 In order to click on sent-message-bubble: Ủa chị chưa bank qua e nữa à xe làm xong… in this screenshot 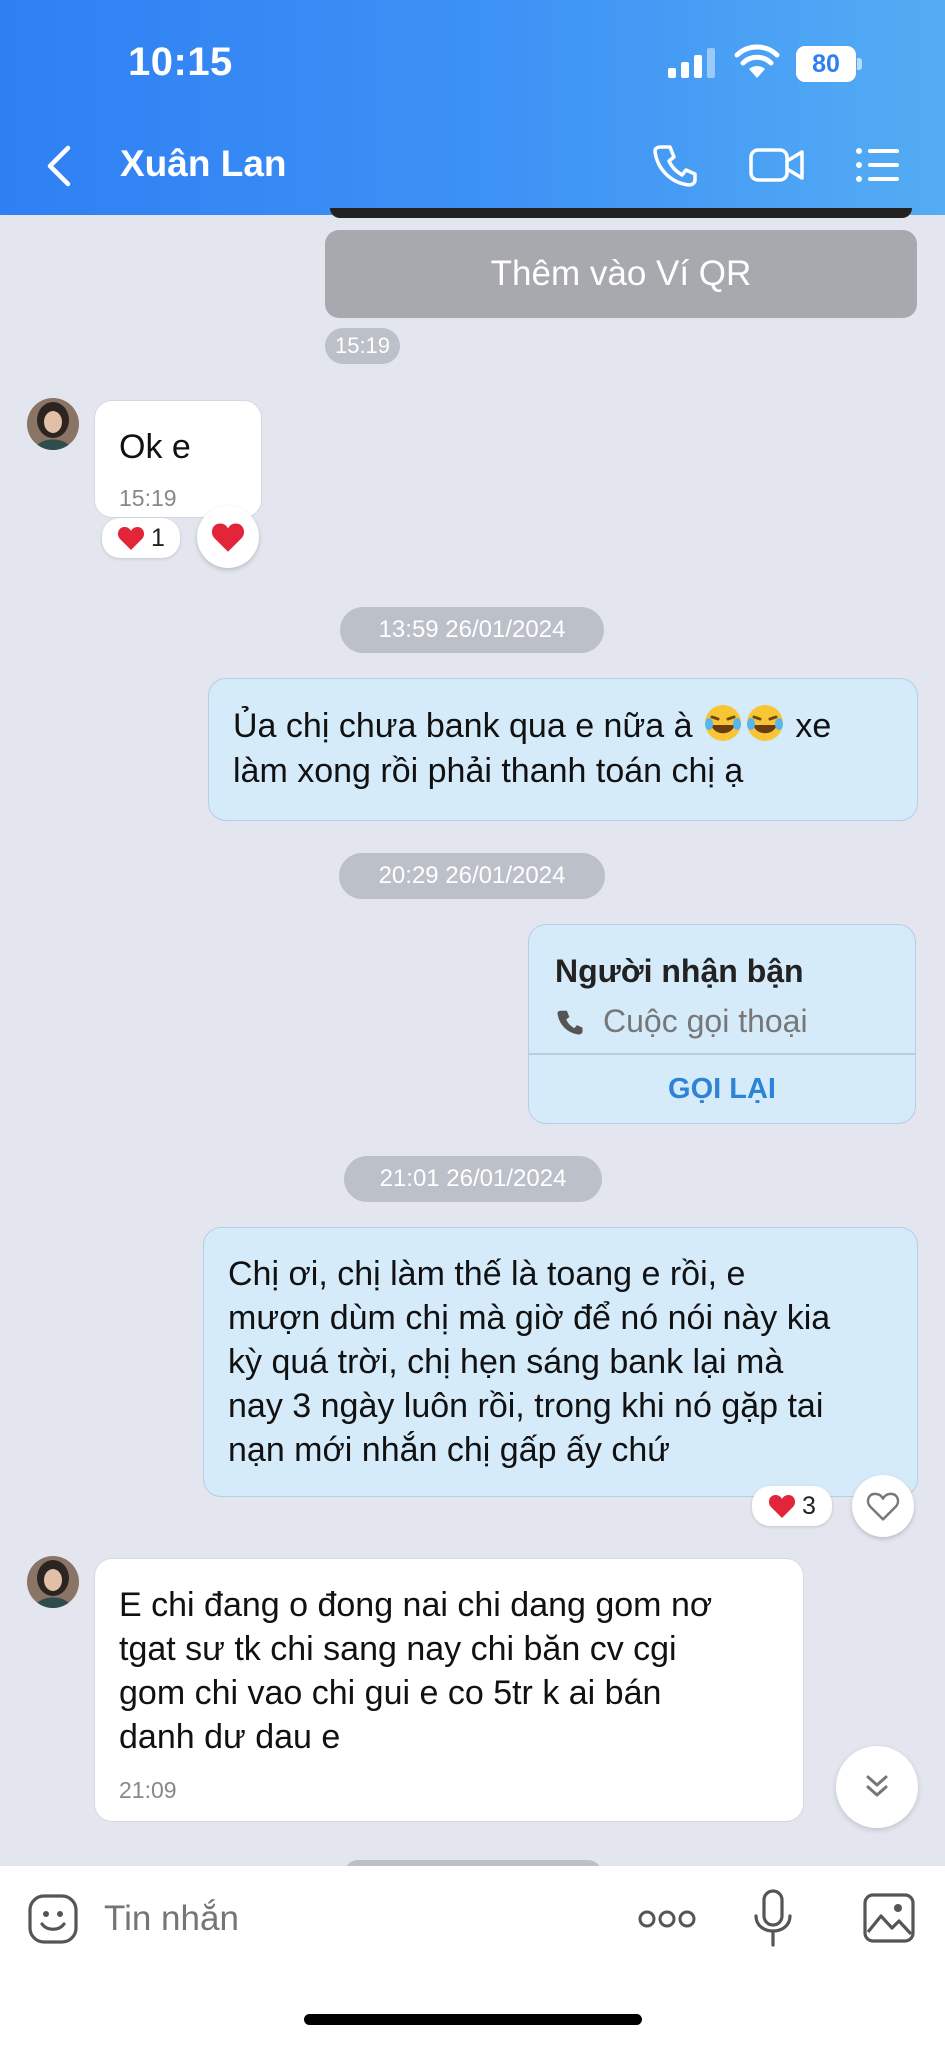, I will do `click(563, 749)`.